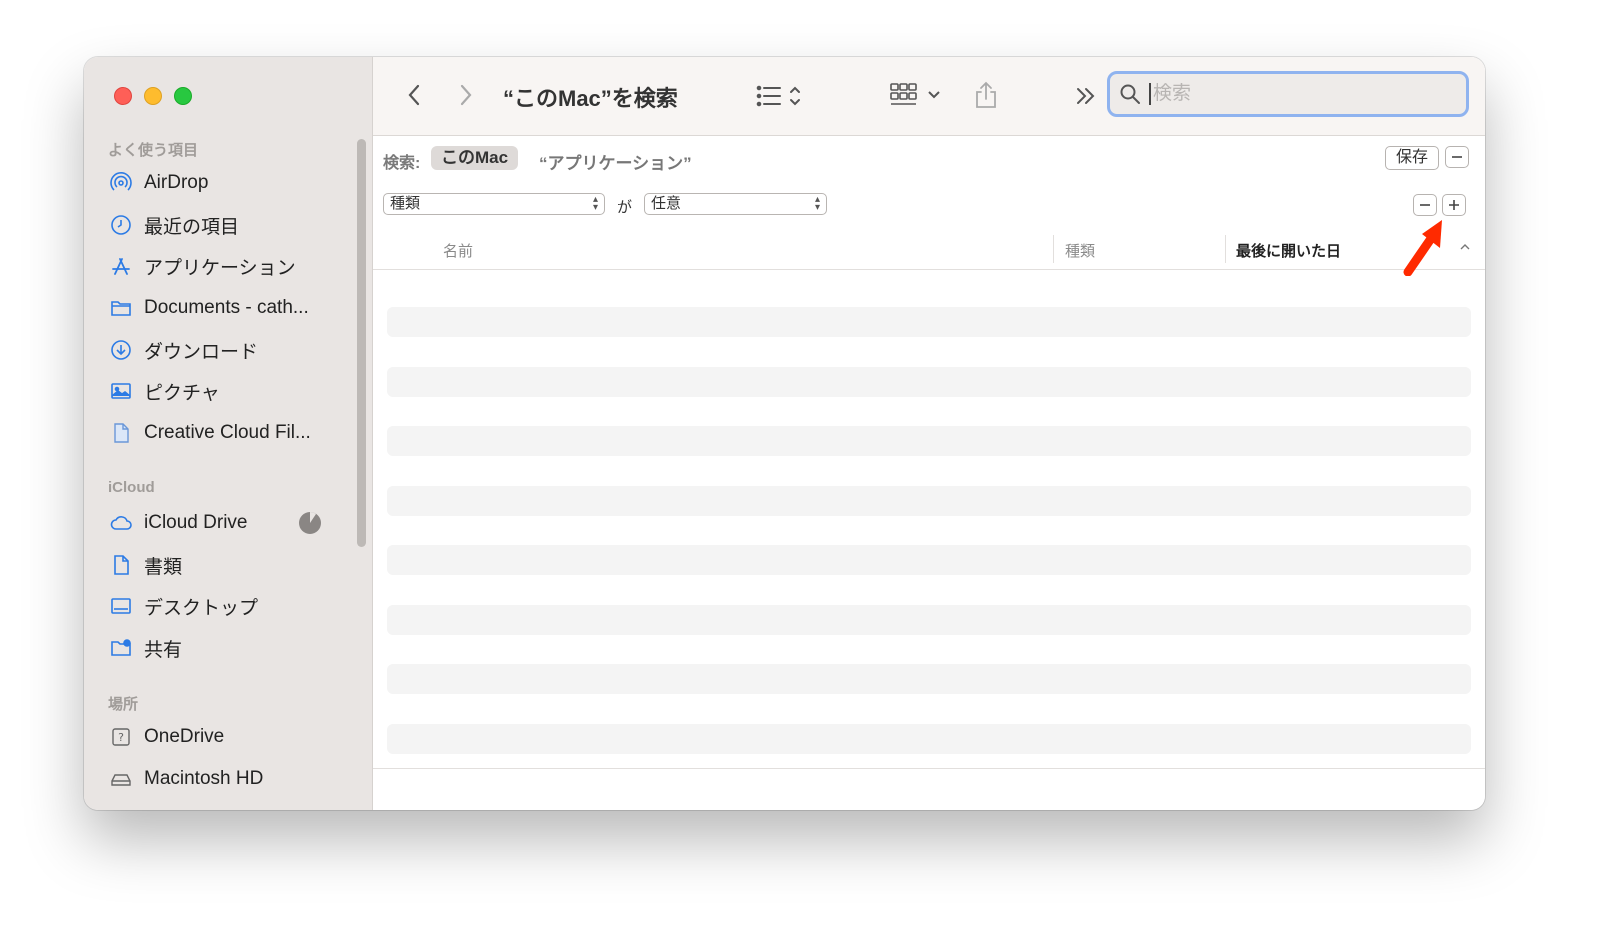 The image size is (1600, 939). I want to click on sidebar-item-label: デスクトップ, so click(201, 608).